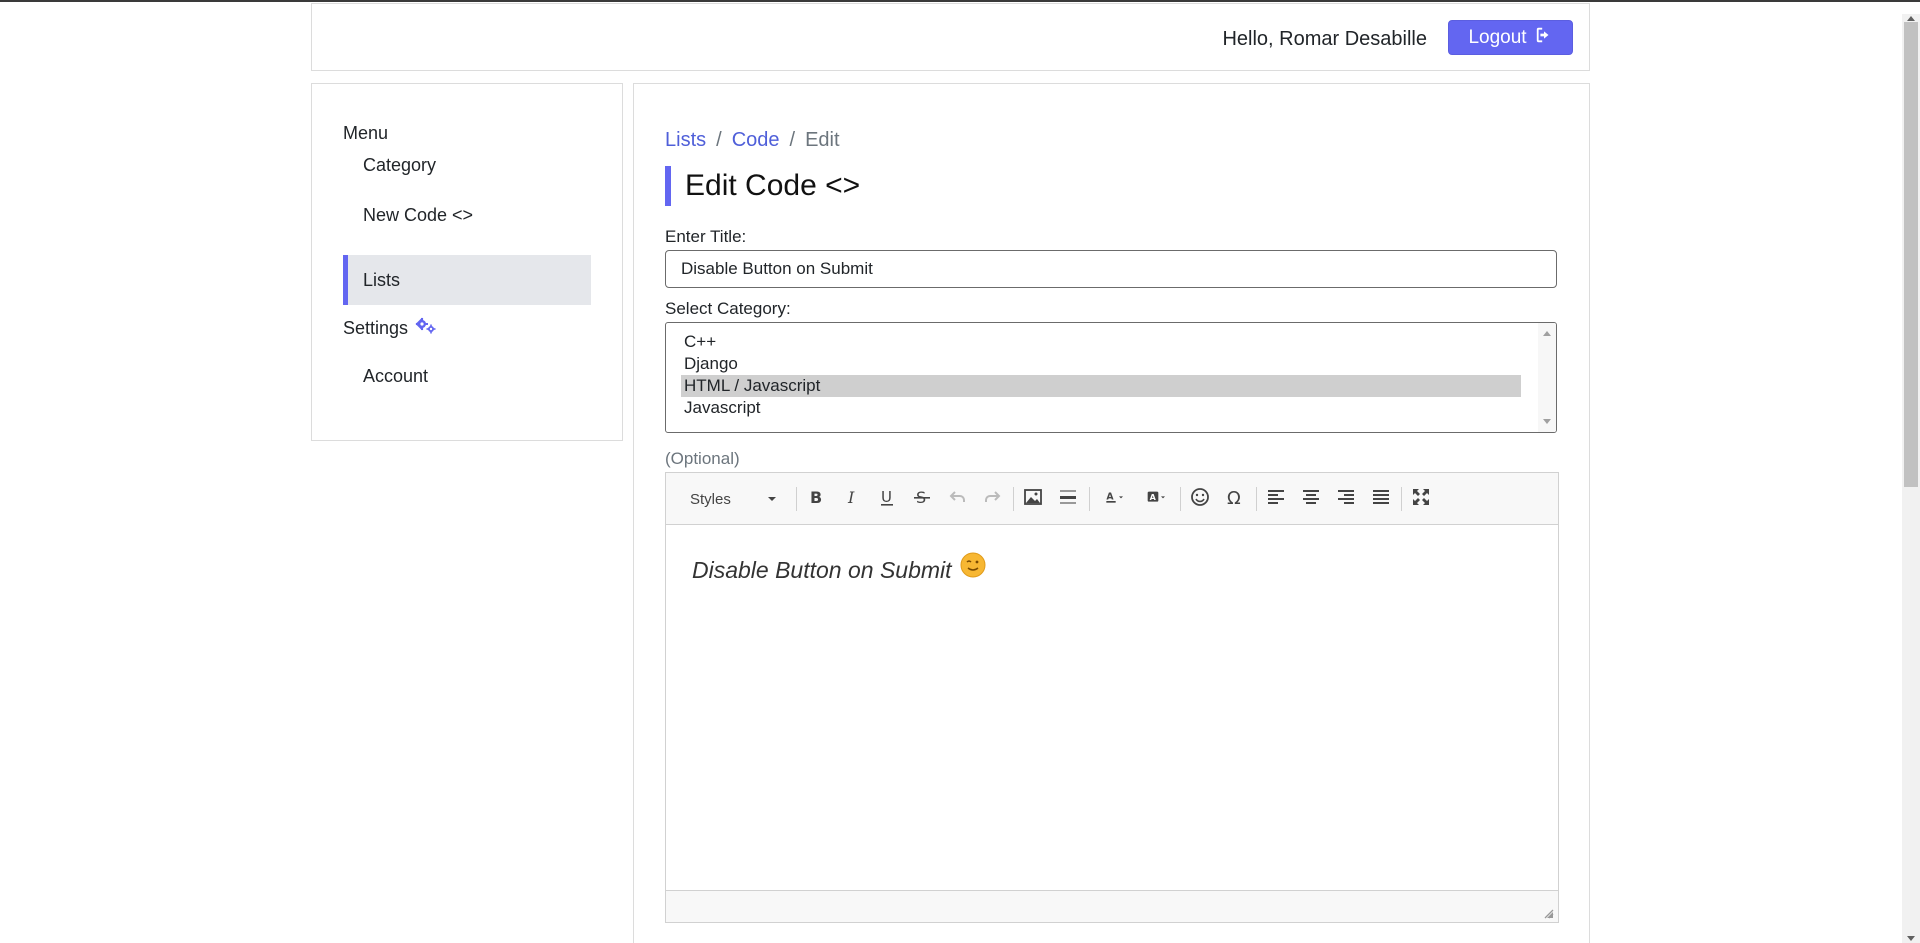 The image size is (1920, 943). What do you see at coordinates (728, 308) in the screenshot?
I see `category-label: Select Category:` at bounding box center [728, 308].